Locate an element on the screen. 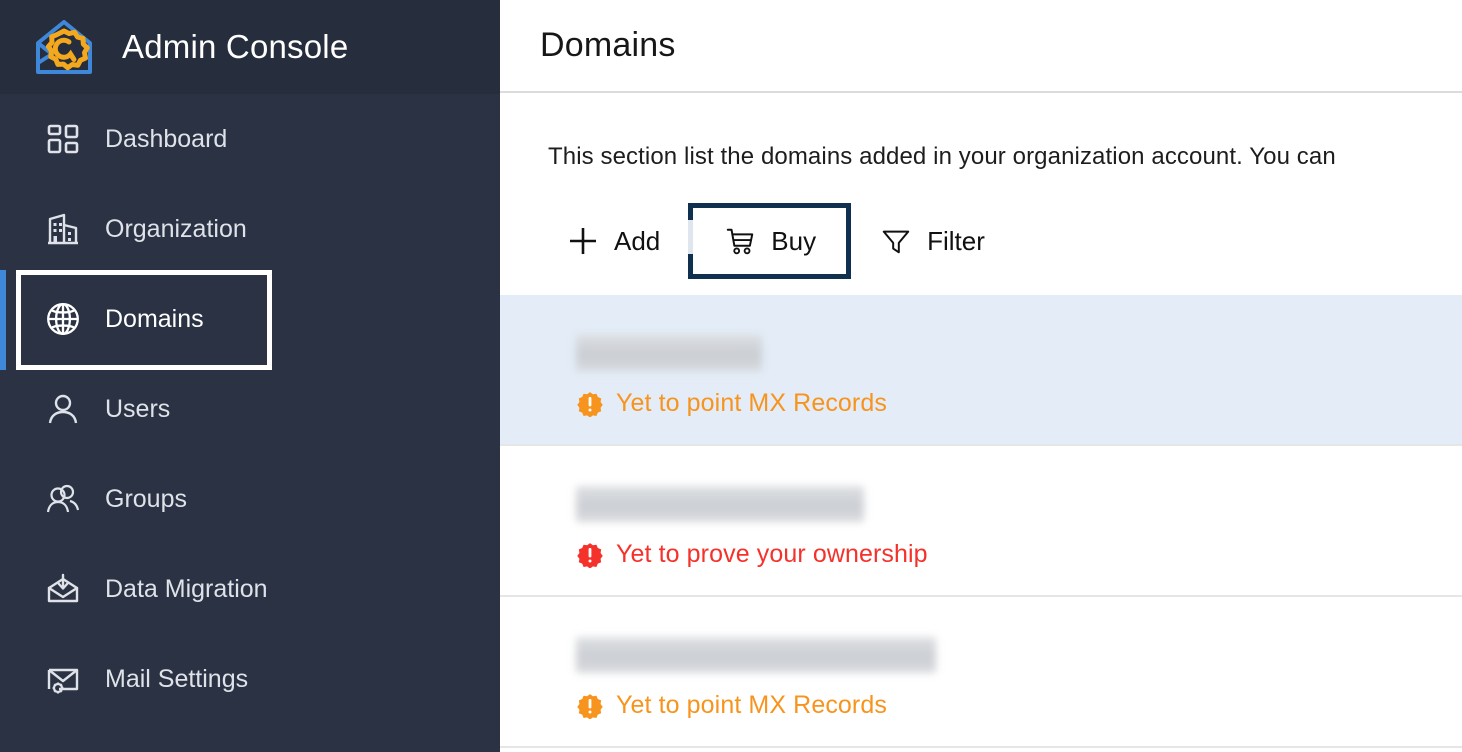 This screenshot has height=752, width=1462. sidebar-item-data-migration: Data Migration is located at coordinates (250, 589).